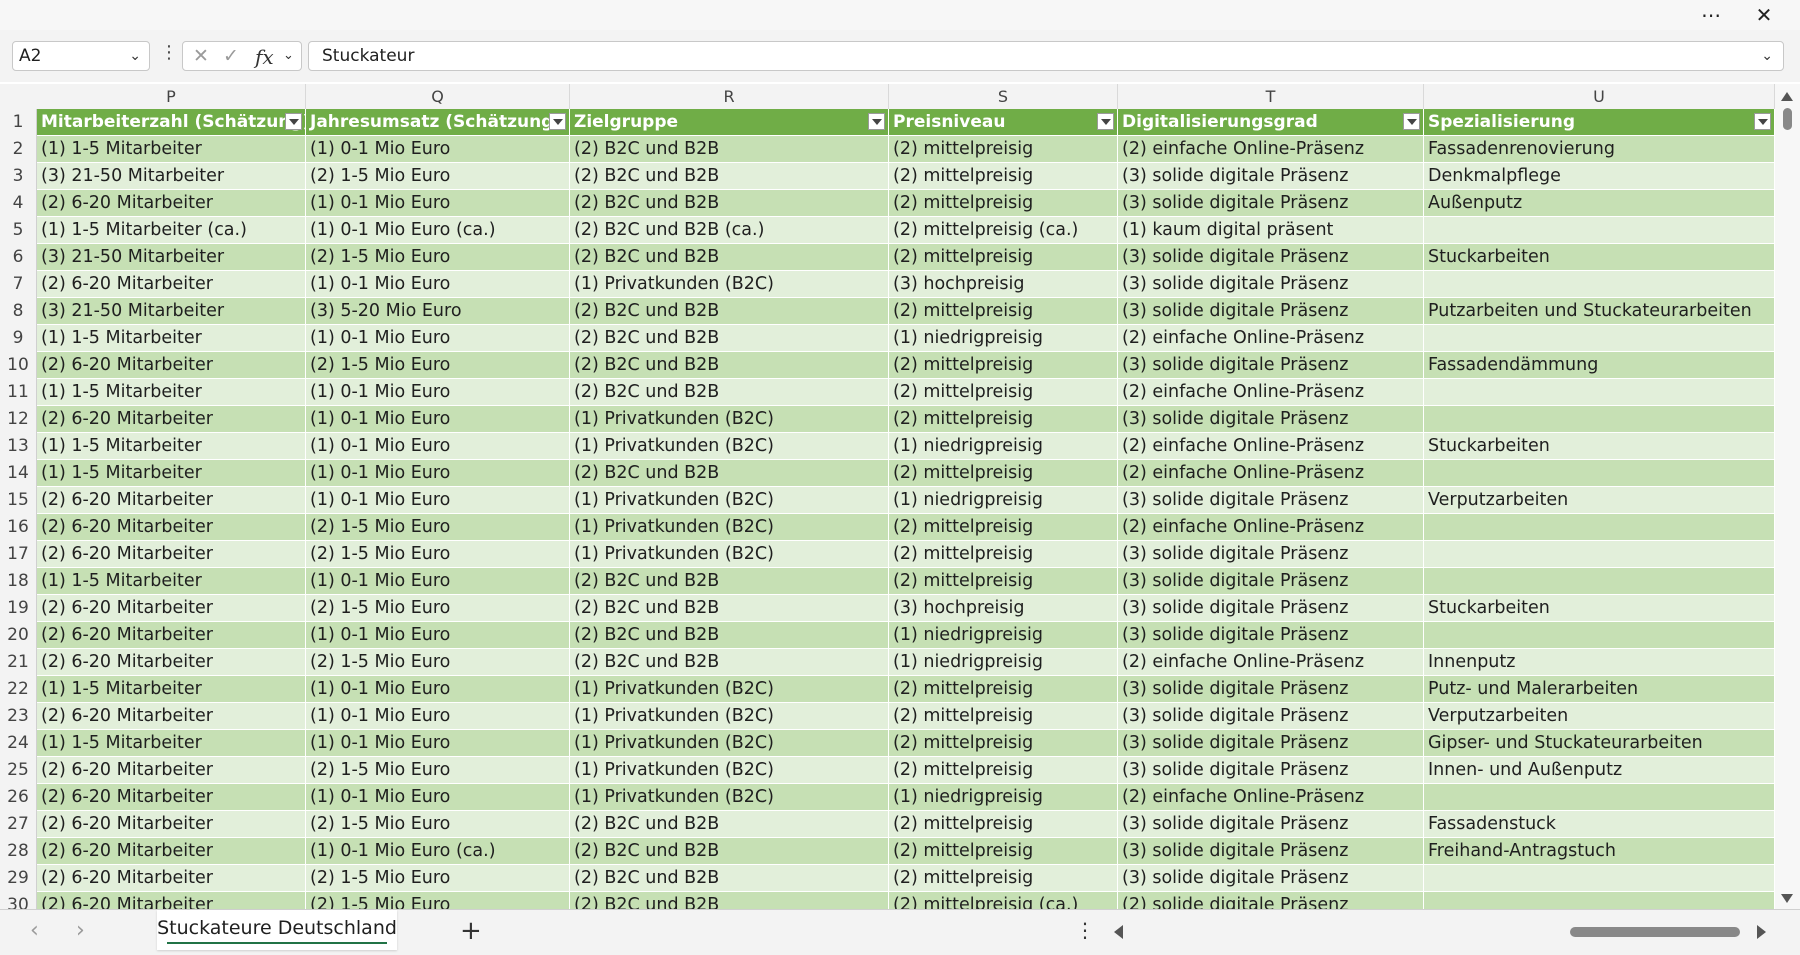  I want to click on row-number: 22, so click(18, 689).